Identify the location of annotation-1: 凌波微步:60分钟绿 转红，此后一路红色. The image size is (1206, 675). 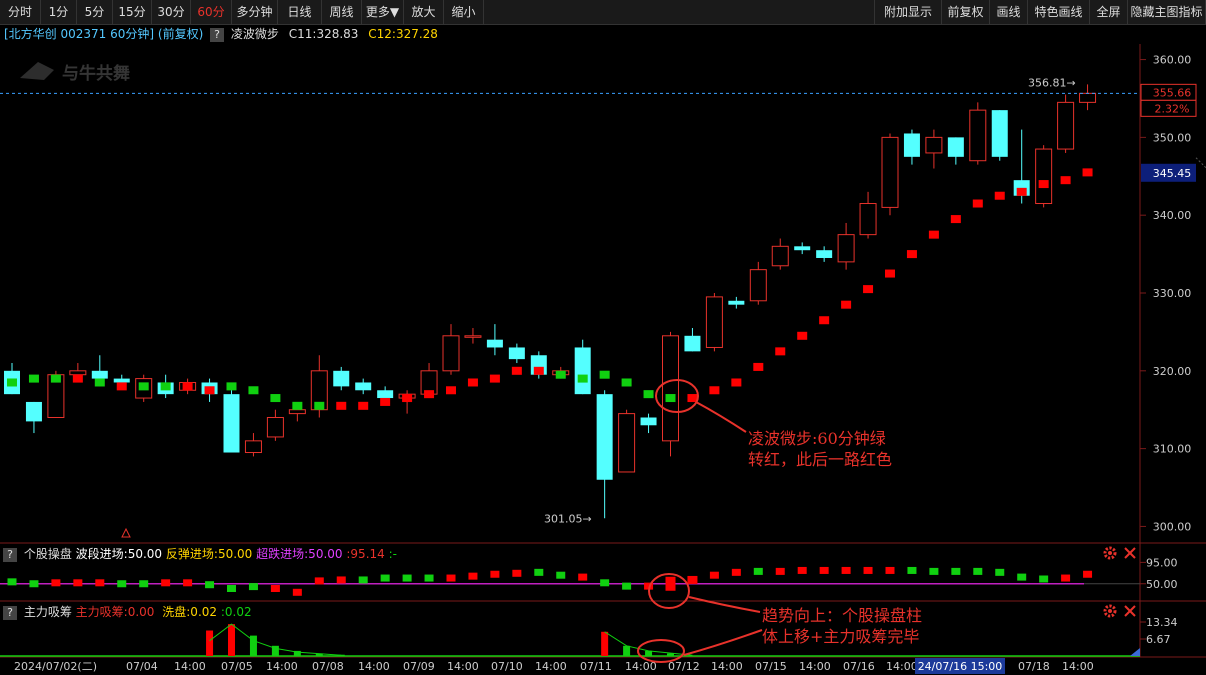
(820, 449).